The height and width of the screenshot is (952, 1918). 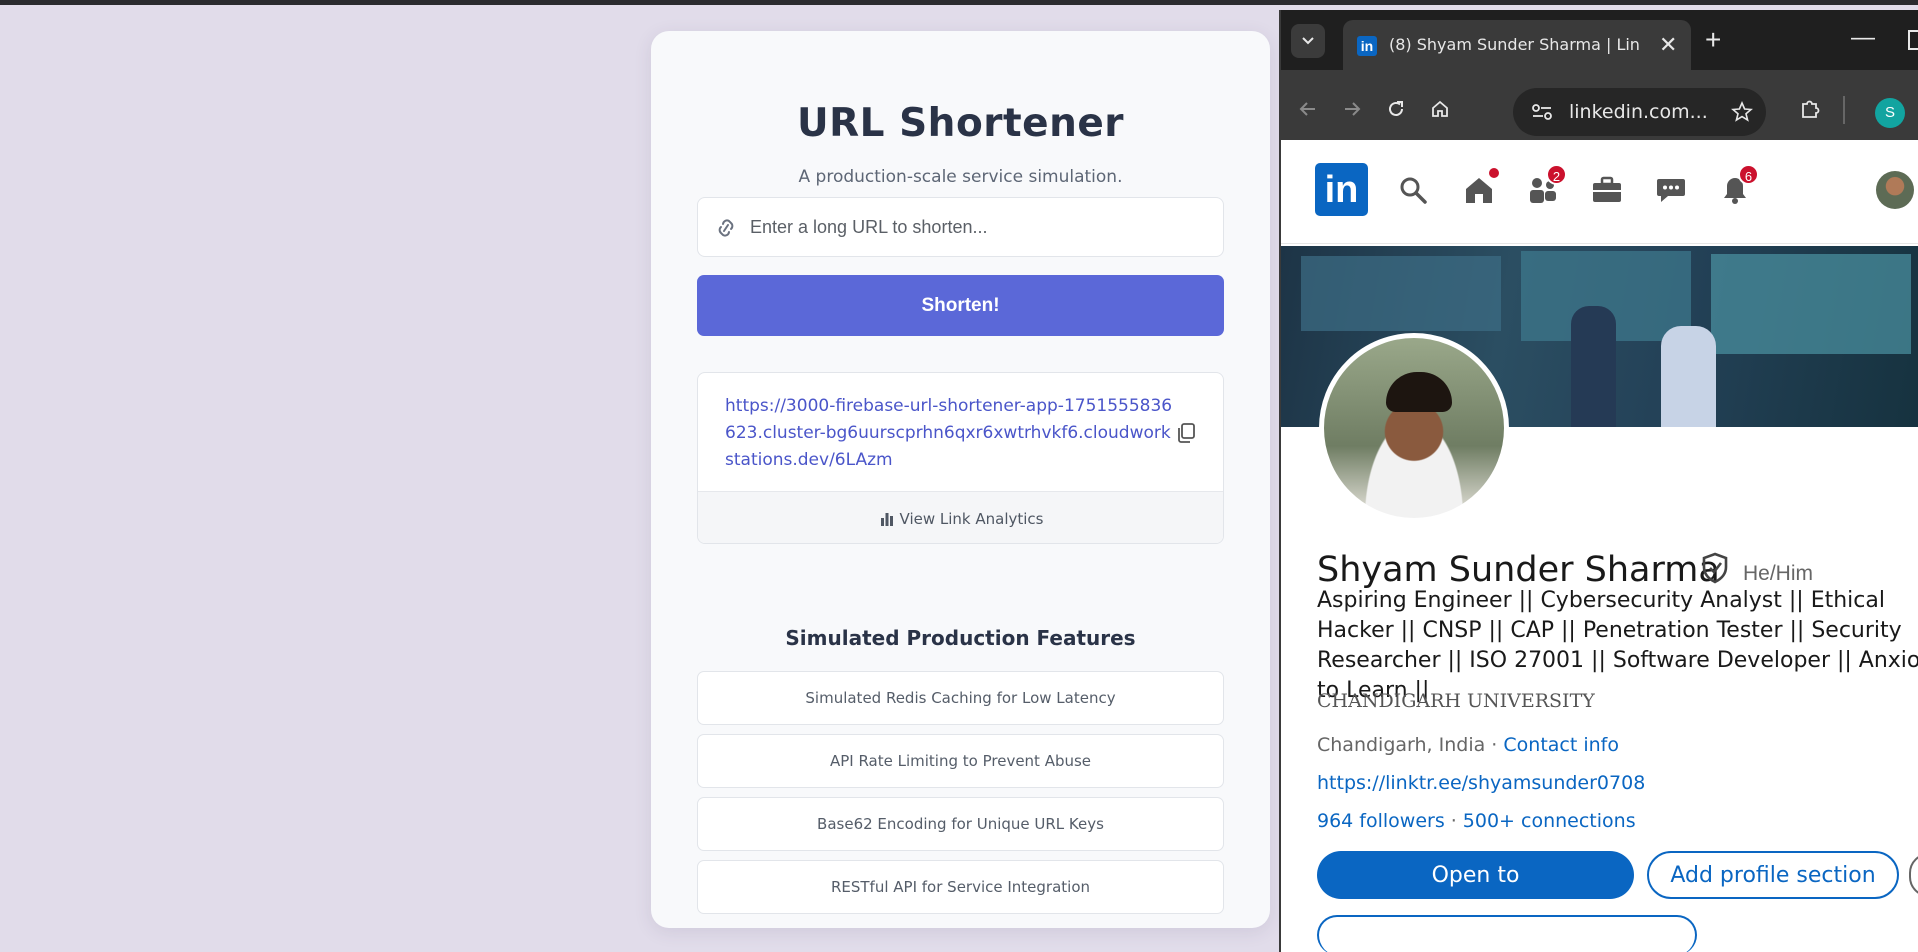 I want to click on profile-photo-hair, so click(x=1419, y=392).